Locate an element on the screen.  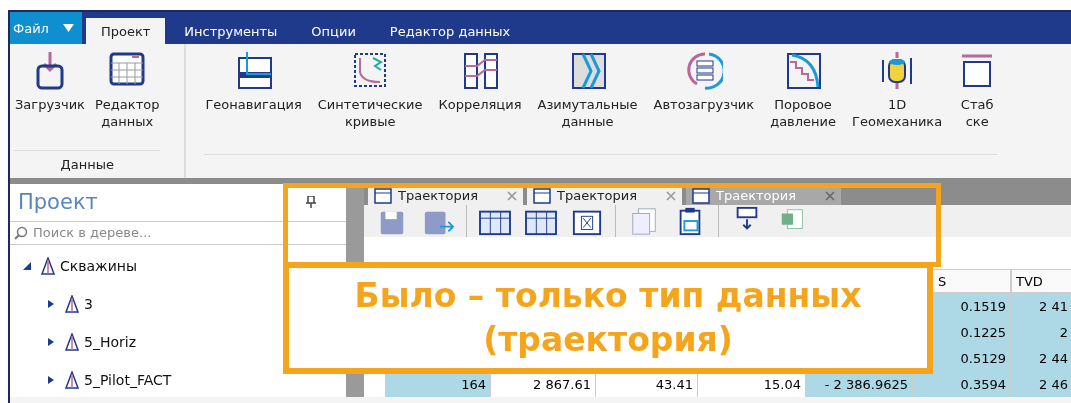
tree-item: 3 is located at coordinates (88, 304).